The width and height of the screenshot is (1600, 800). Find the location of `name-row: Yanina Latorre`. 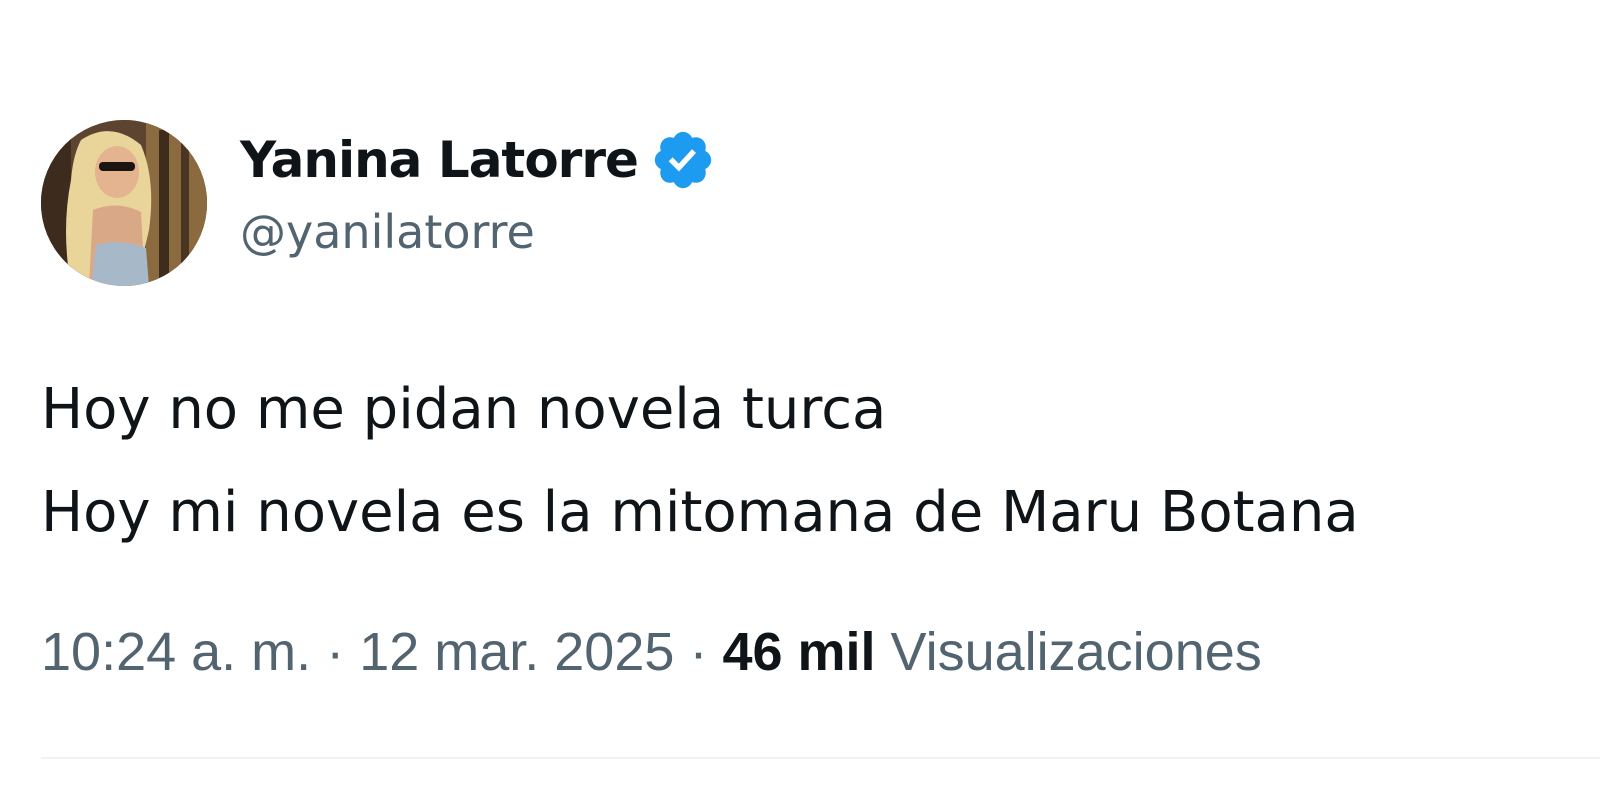

name-row: Yanina Latorre is located at coordinates (478, 160).